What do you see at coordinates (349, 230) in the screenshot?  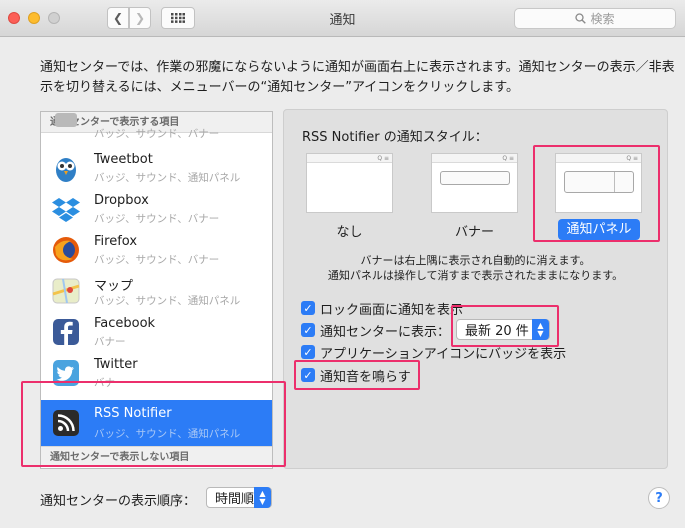 I see `style-label-none: なし` at bounding box center [349, 230].